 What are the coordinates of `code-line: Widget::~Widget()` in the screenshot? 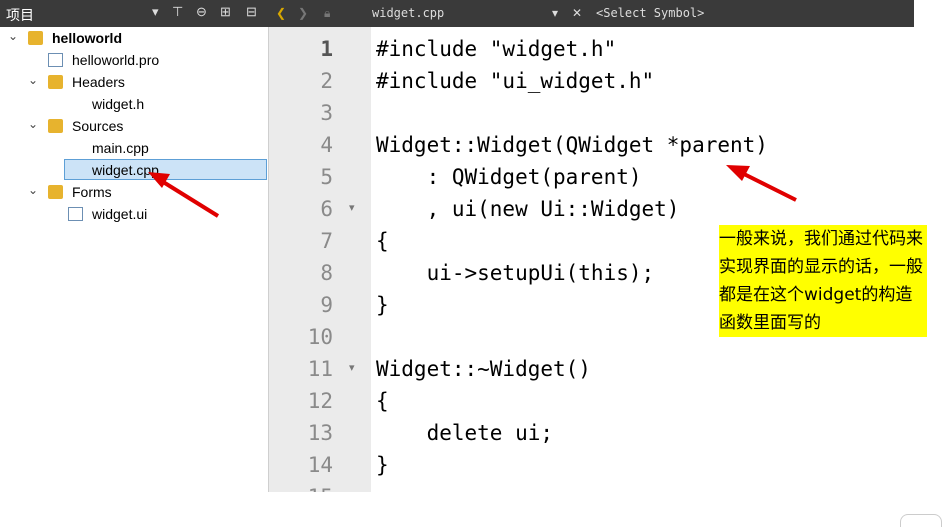 It's located at (483, 369).